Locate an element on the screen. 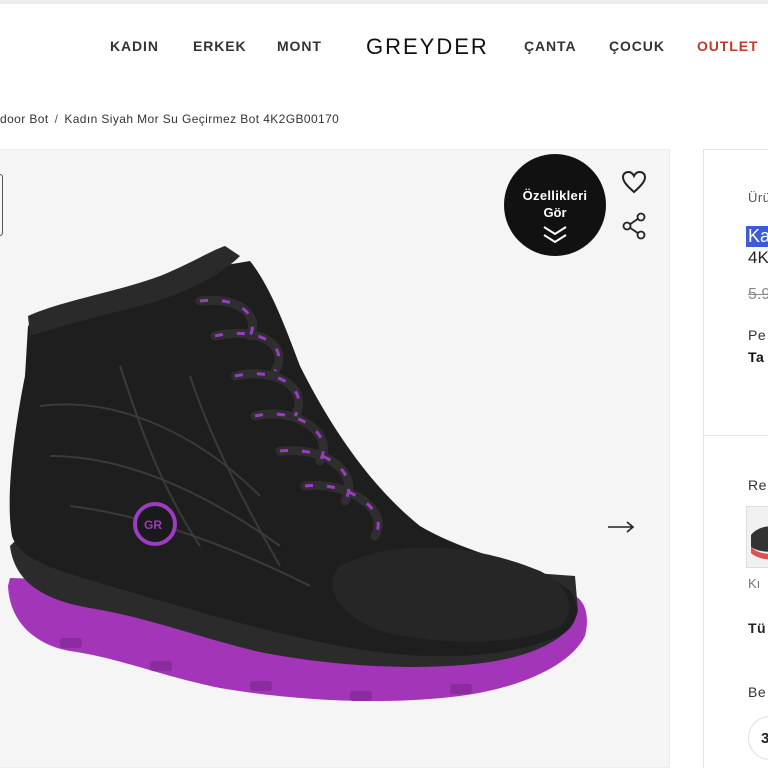 This screenshot has width=768, height=768. color-swatch is located at coordinates (757, 537).